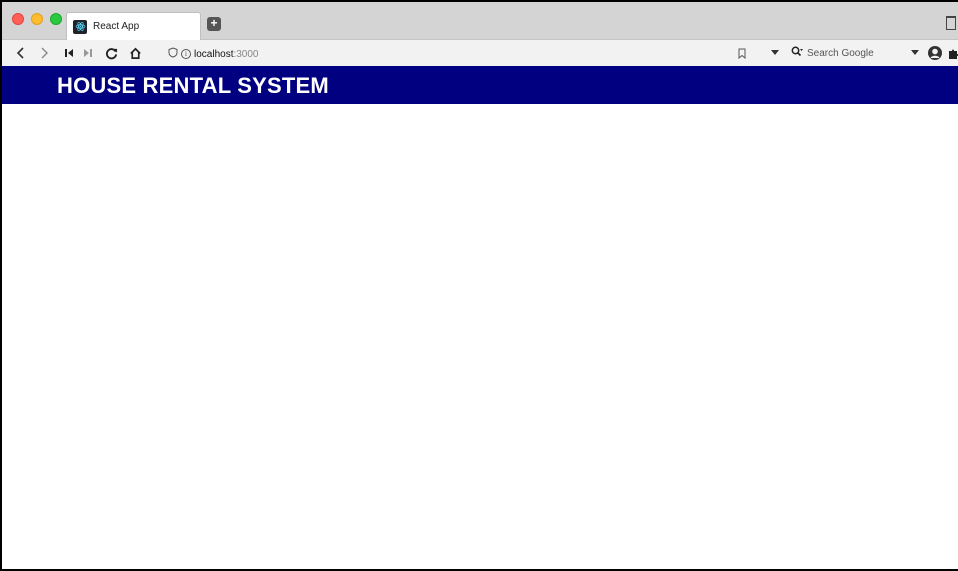 Image resolution: width=958 pixels, height=571 pixels. I want to click on navigation-toolbar: i localhost :3000 Search Google, so click(480, 53).